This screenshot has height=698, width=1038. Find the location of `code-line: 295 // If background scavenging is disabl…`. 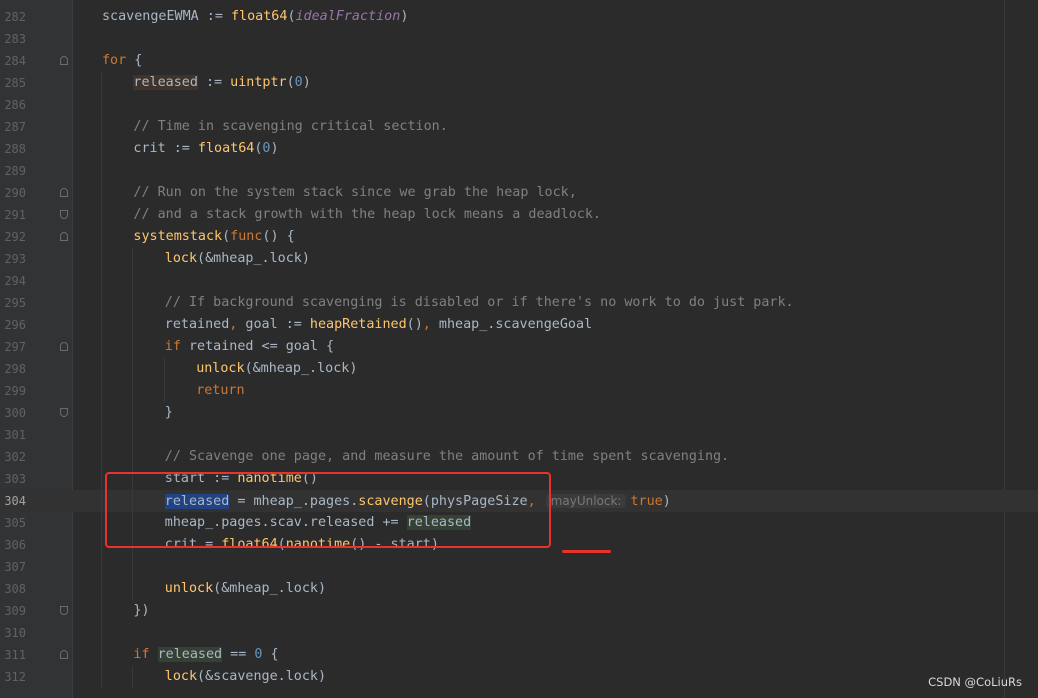

code-line: 295 // If background scavenging is disabl… is located at coordinates (519, 303).